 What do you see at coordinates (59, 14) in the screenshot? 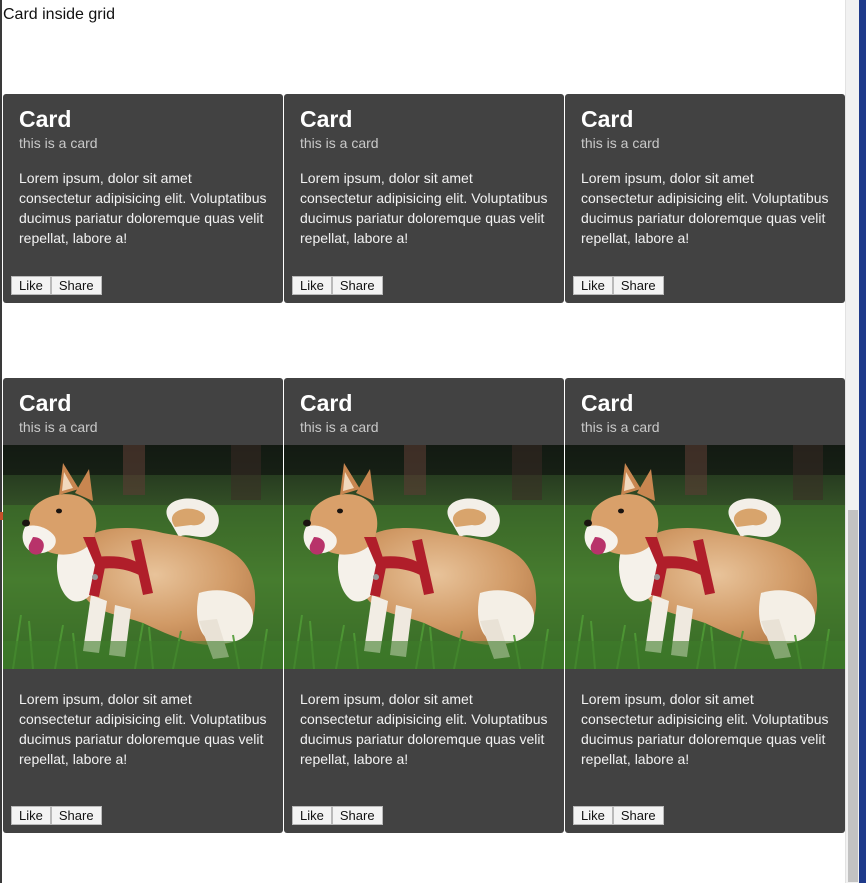
I see `page-heading: Card inside grid` at bounding box center [59, 14].